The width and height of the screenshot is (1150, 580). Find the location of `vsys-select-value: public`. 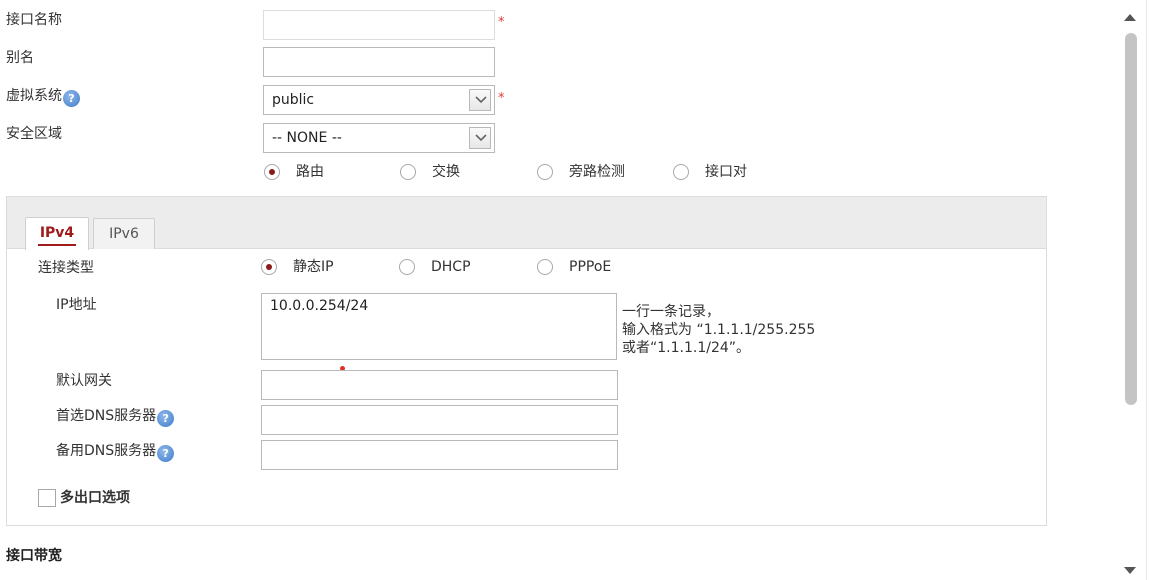

vsys-select-value: public is located at coordinates (293, 100).